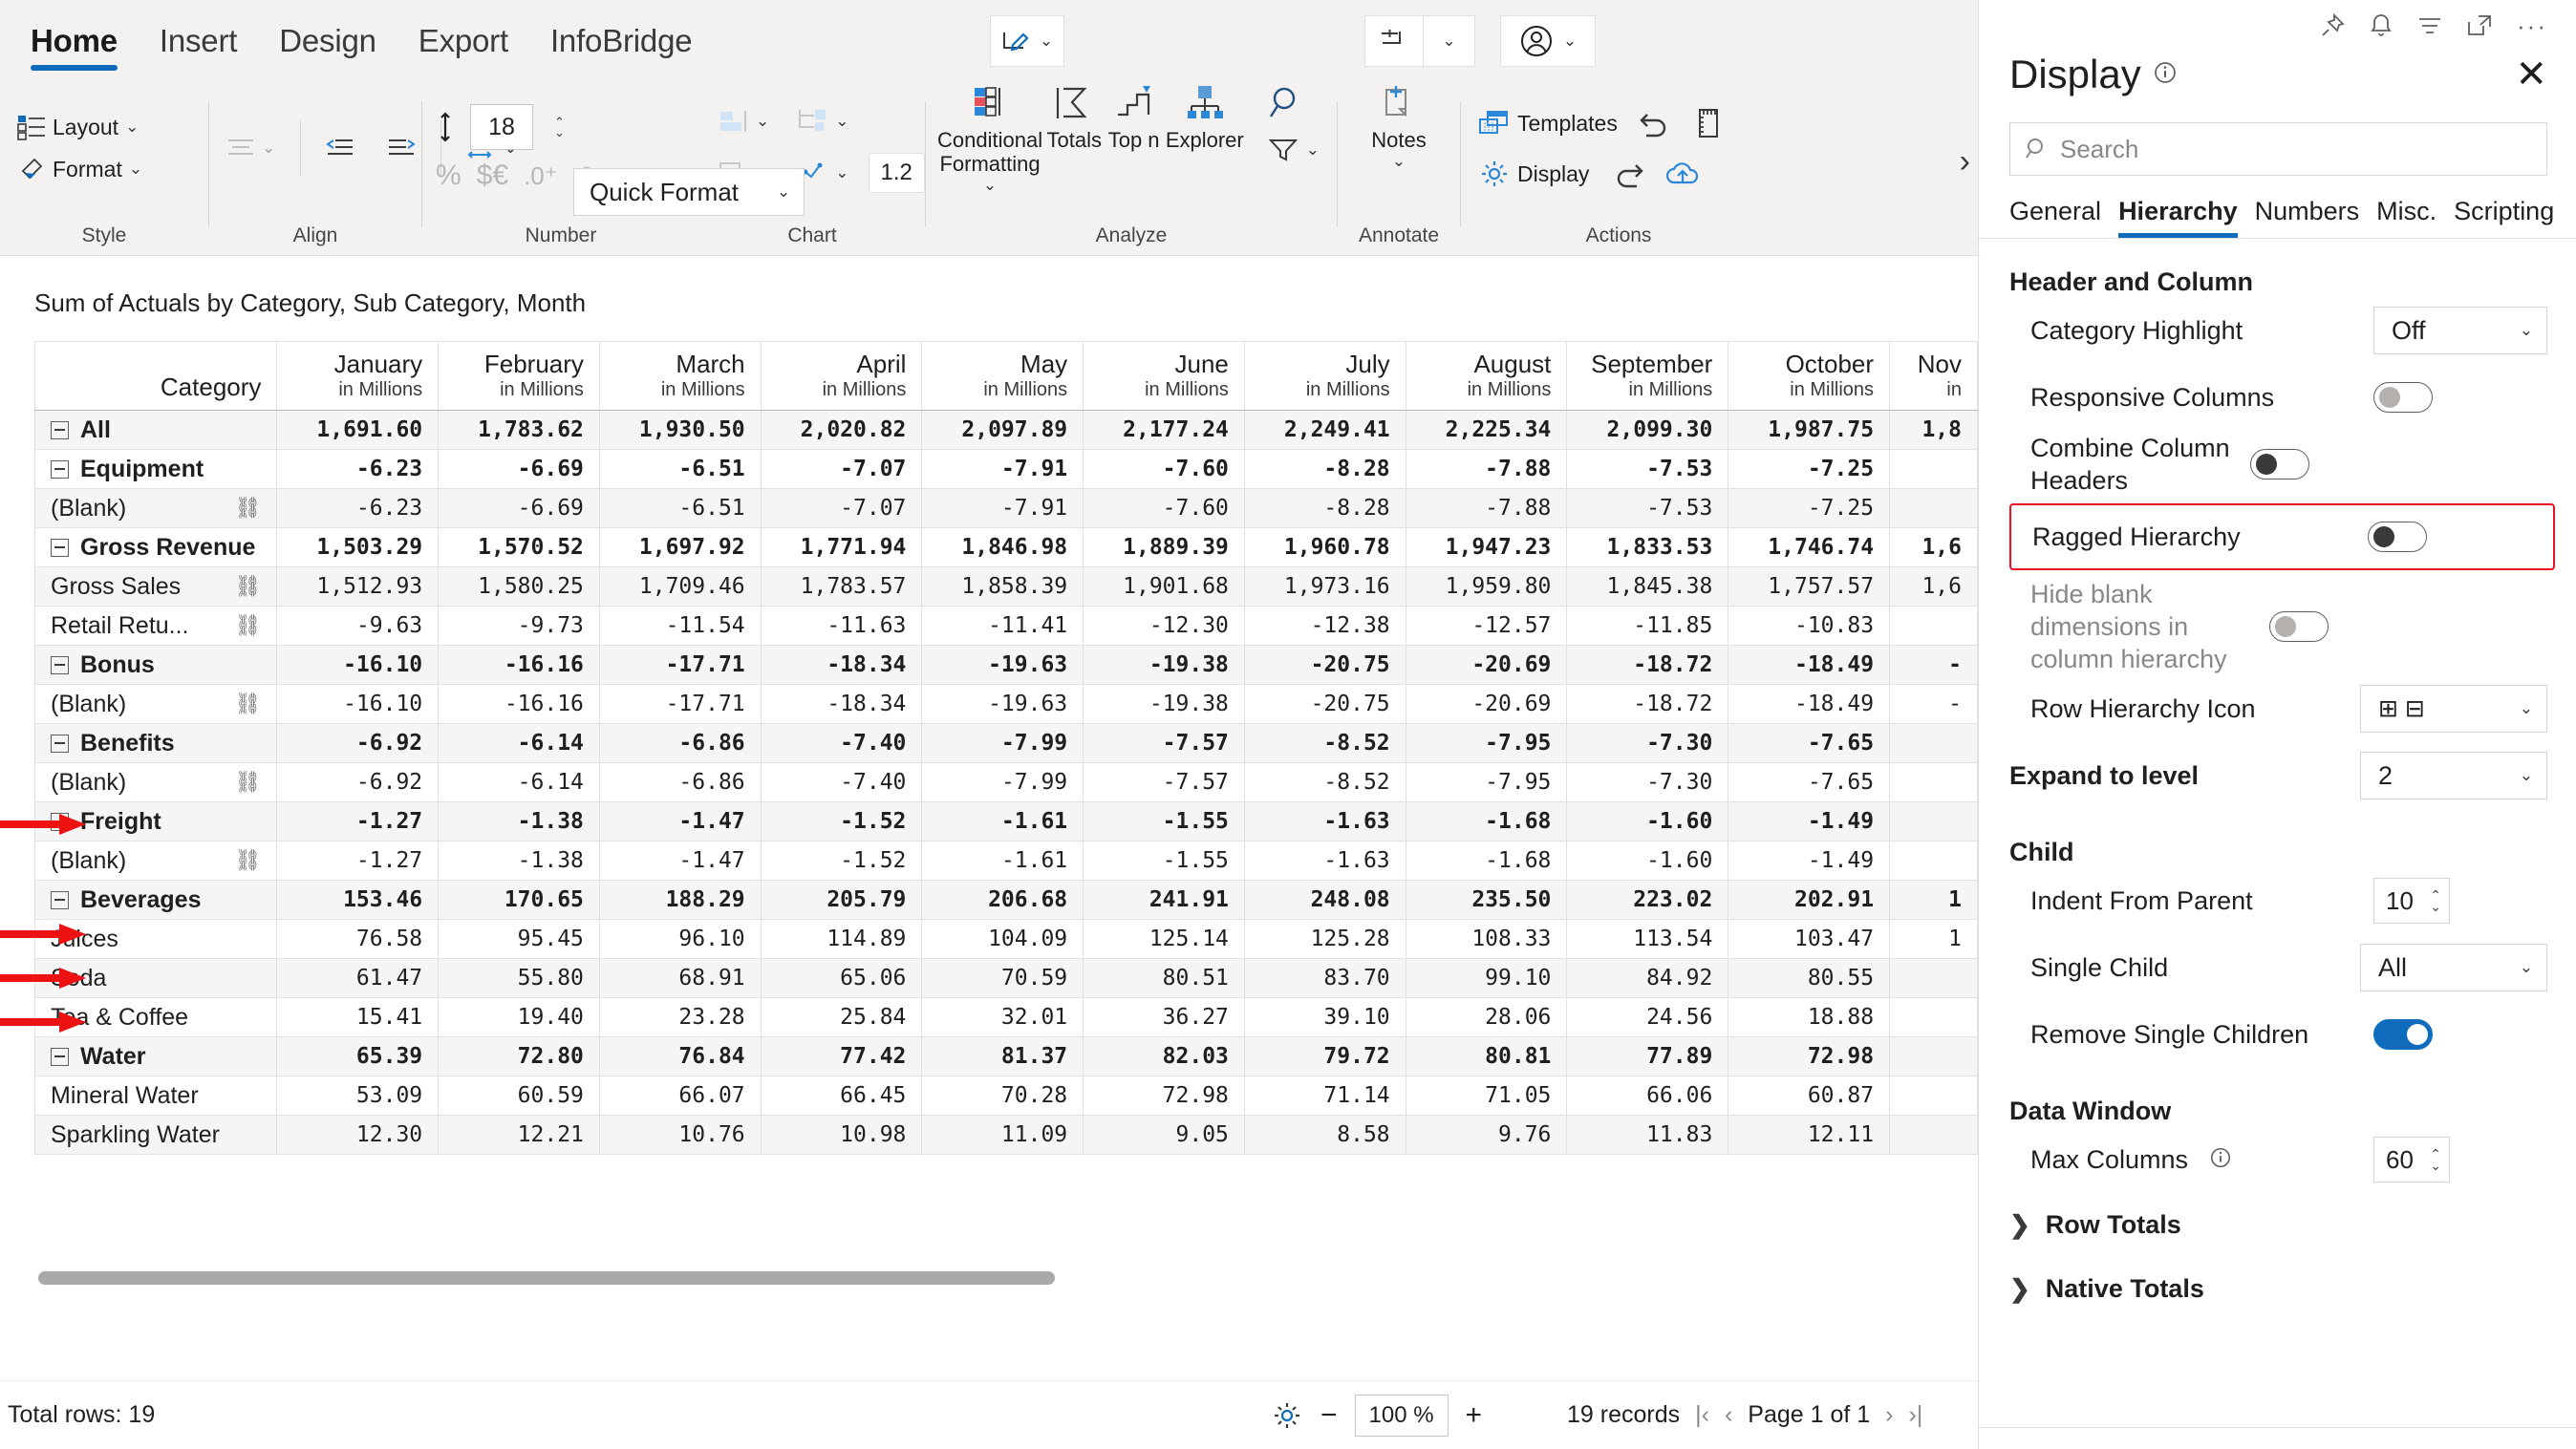 This screenshot has height=1449, width=2576. What do you see at coordinates (680, 704) in the screenshot?
I see `value-cell: -17.71` at bounding box center [680, 704].